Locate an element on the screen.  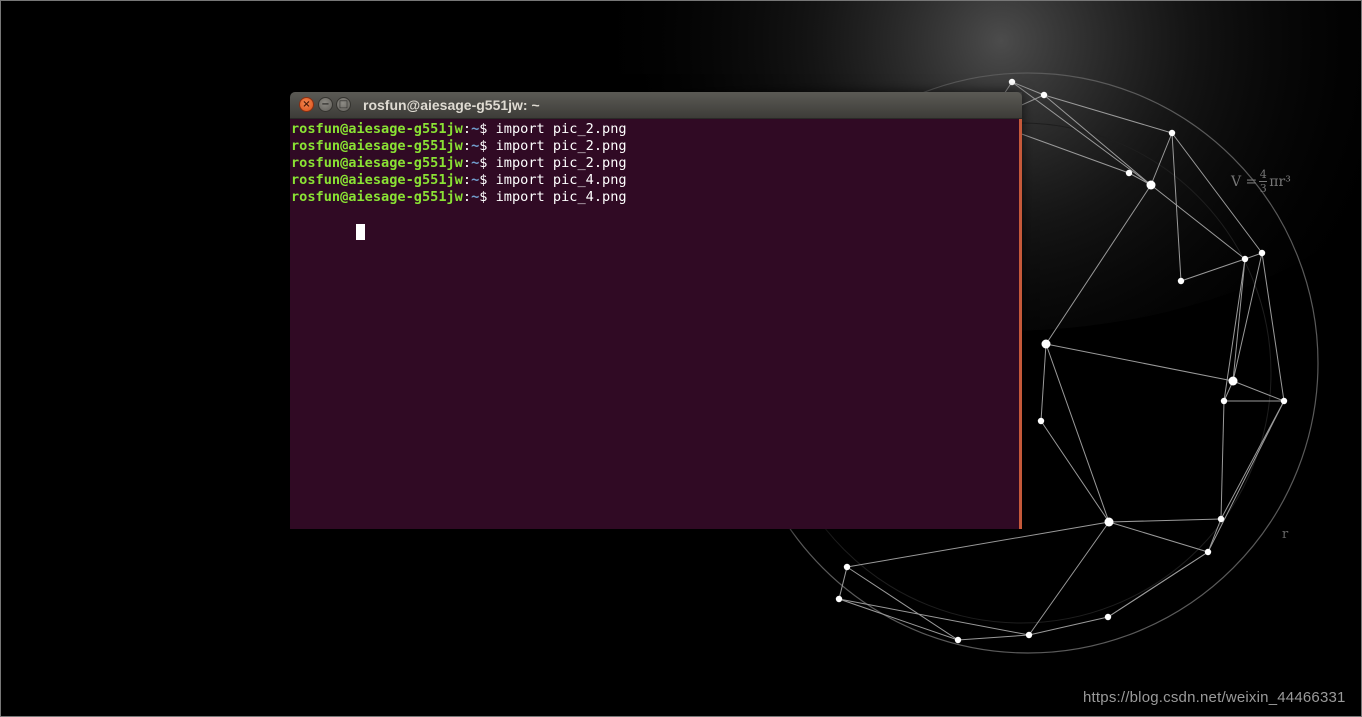
close-button: × is located at coordinates (306, 104).